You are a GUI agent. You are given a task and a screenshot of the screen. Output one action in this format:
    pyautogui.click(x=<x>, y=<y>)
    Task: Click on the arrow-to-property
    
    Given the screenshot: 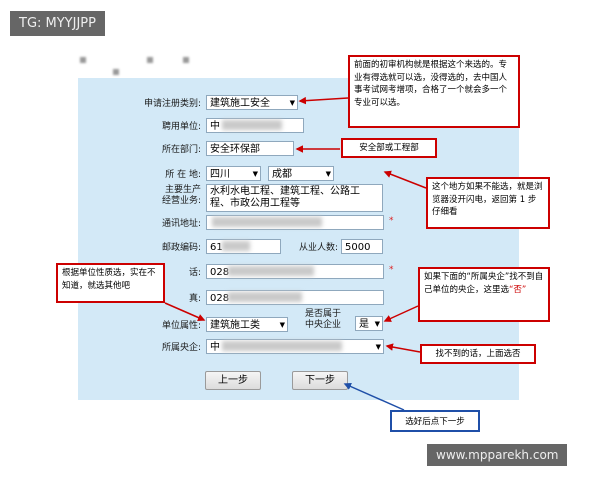 What is the action you would take?
    pyautogui.click(x=185, y=312)
    